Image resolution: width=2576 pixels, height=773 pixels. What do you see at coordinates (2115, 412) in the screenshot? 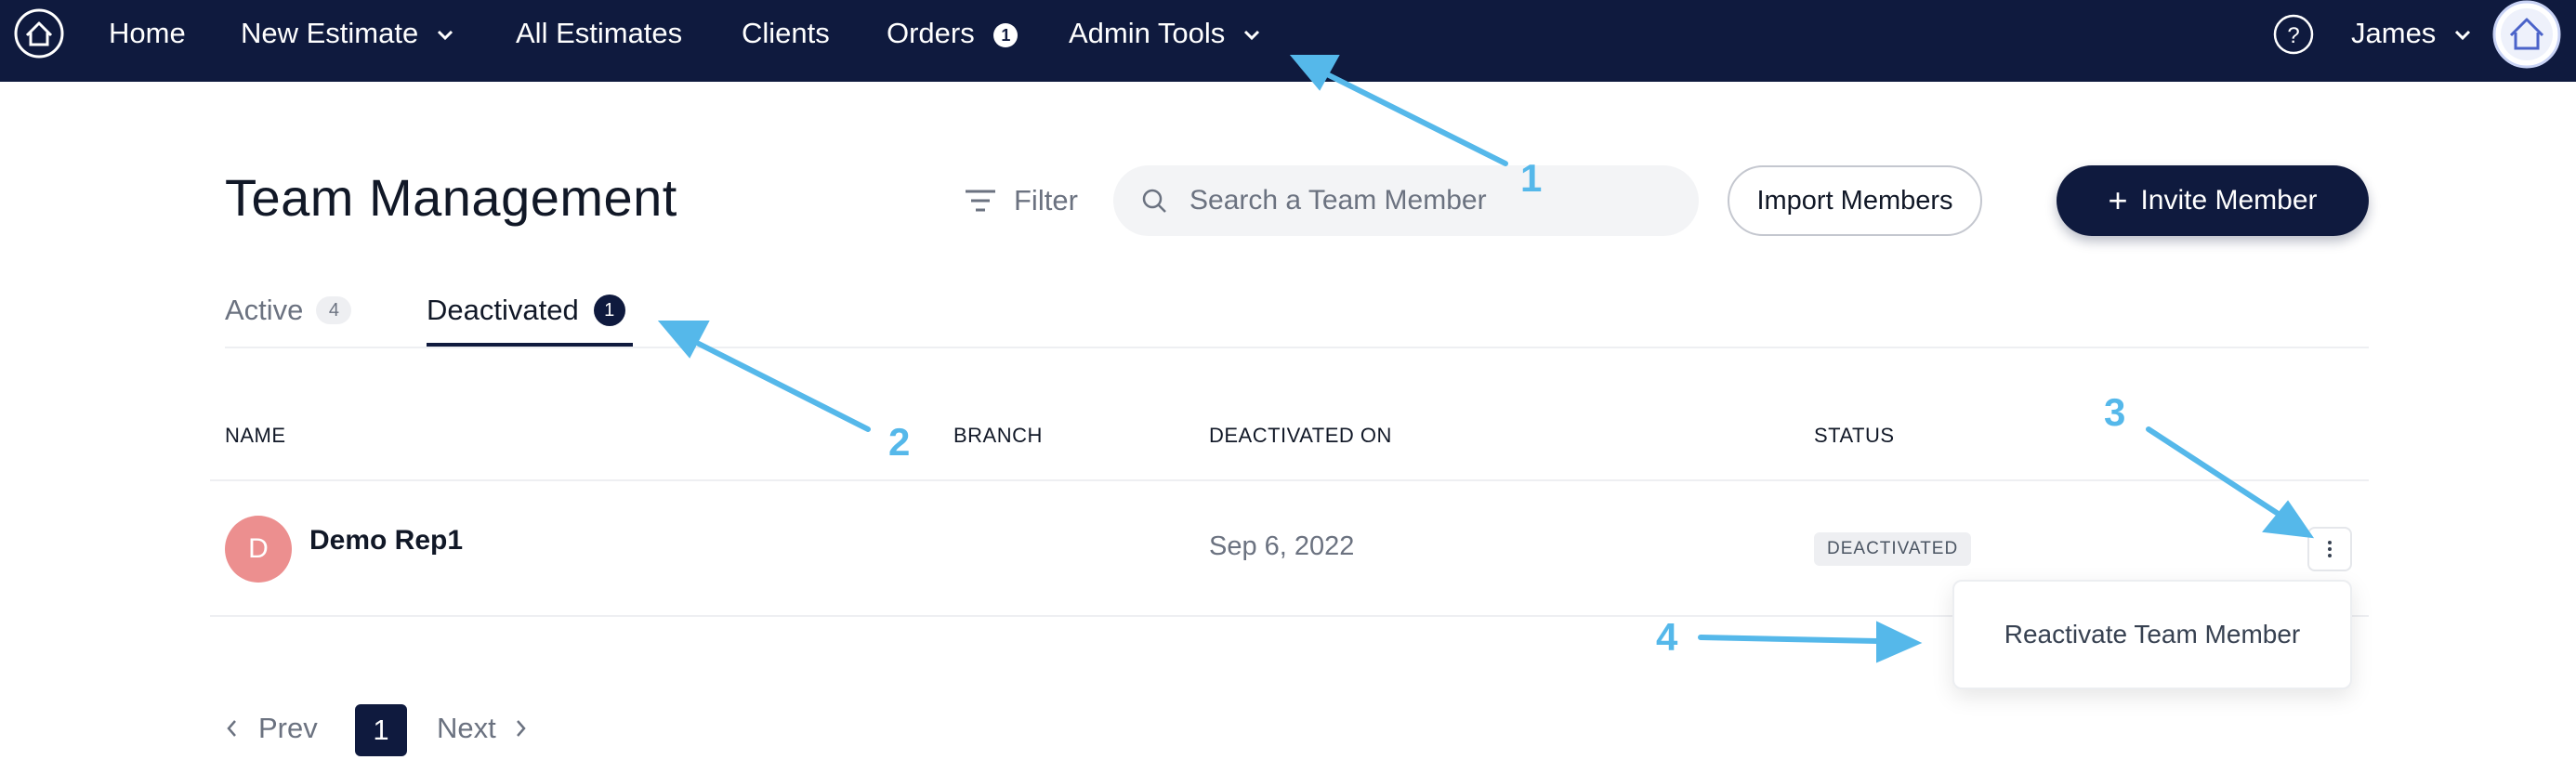
I see `annotation-label-3: 3` at bounding box center [2115, 412].